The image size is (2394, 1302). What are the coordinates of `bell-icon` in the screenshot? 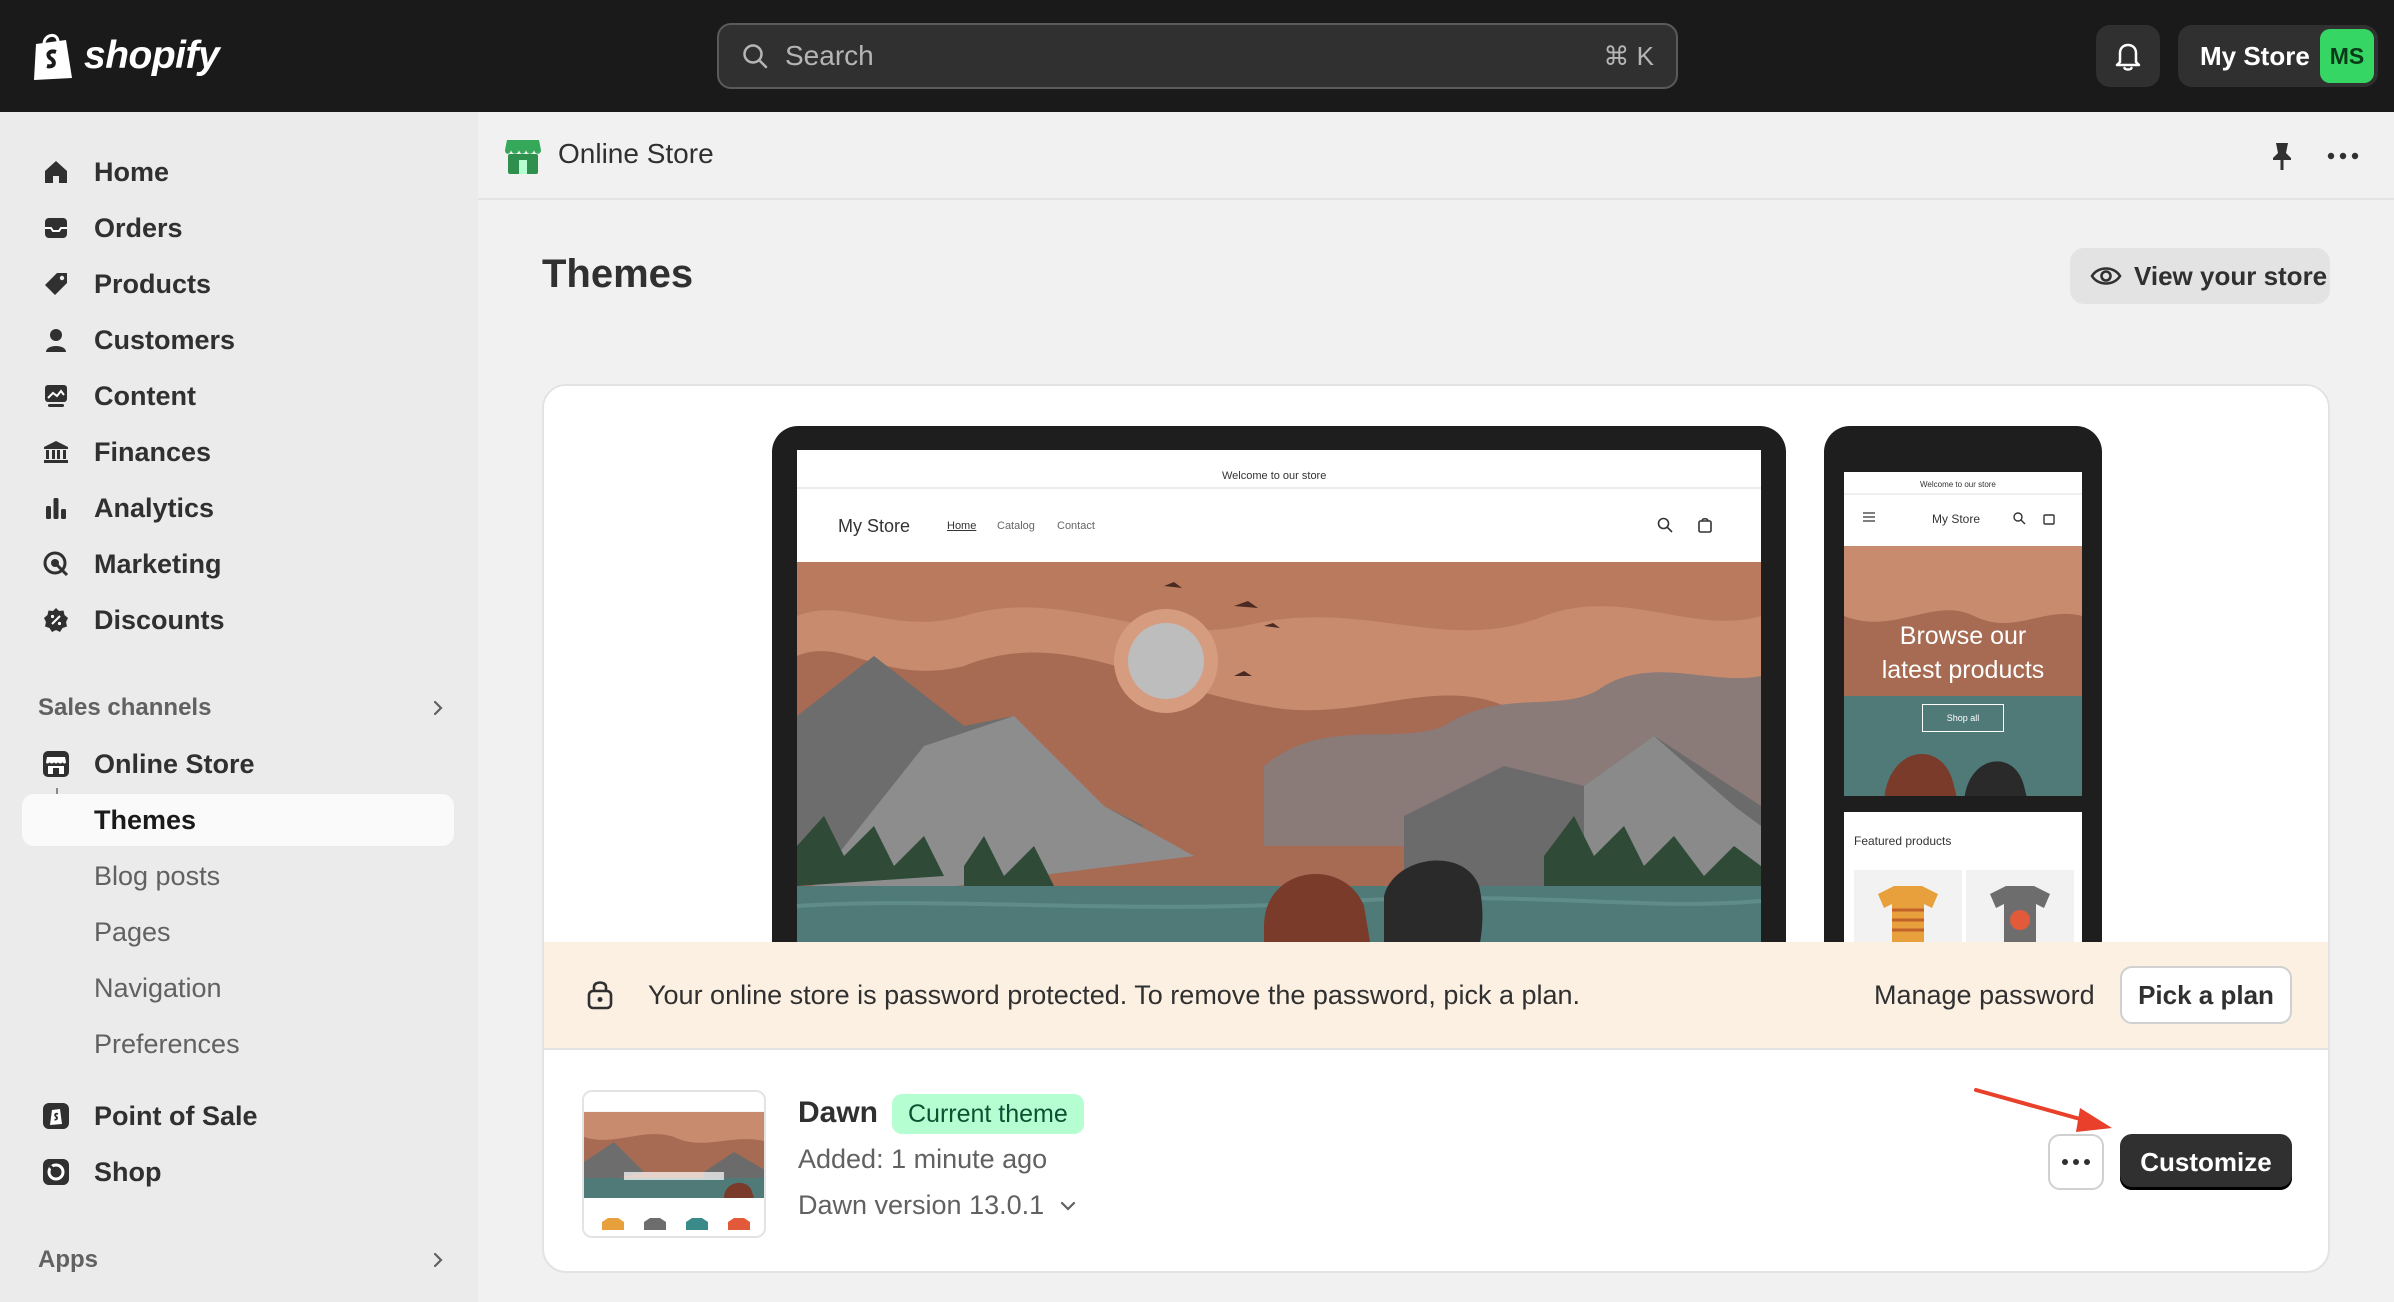 It's located at (2128, 57).